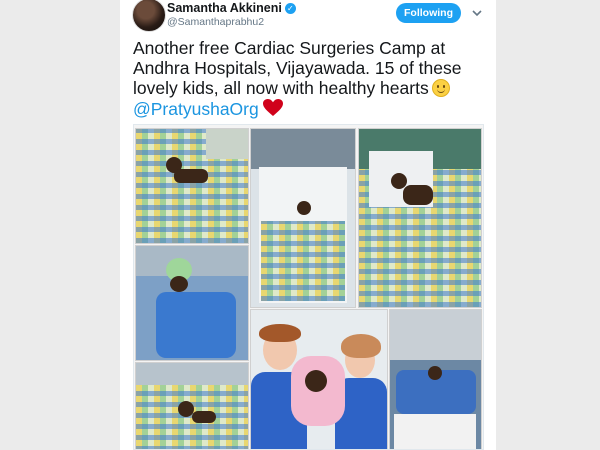 This screenshot has width=600, height=450. Describe the element at coordinates (192, 186) in the screenshot. I see `photo-baby-on-blanket` at that location.